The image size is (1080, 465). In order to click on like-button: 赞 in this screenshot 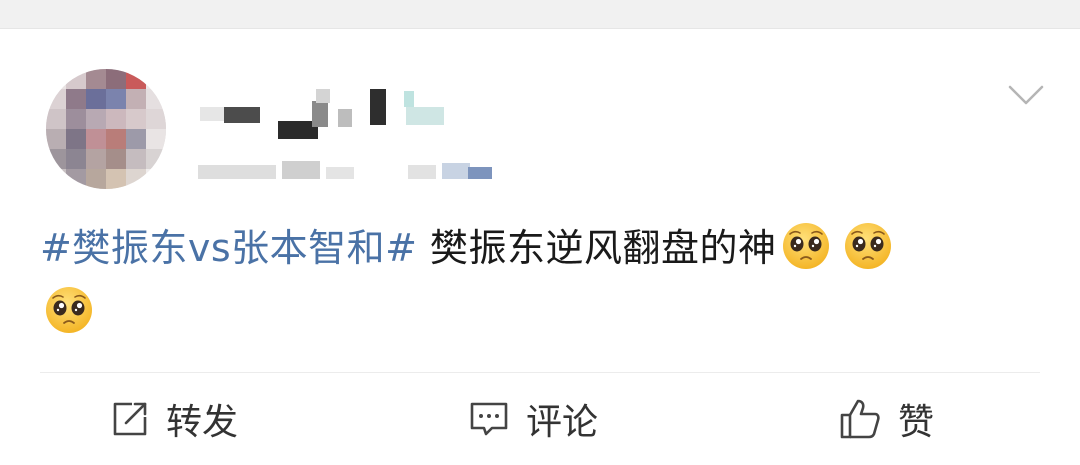, I will do `click(886, 419)`.